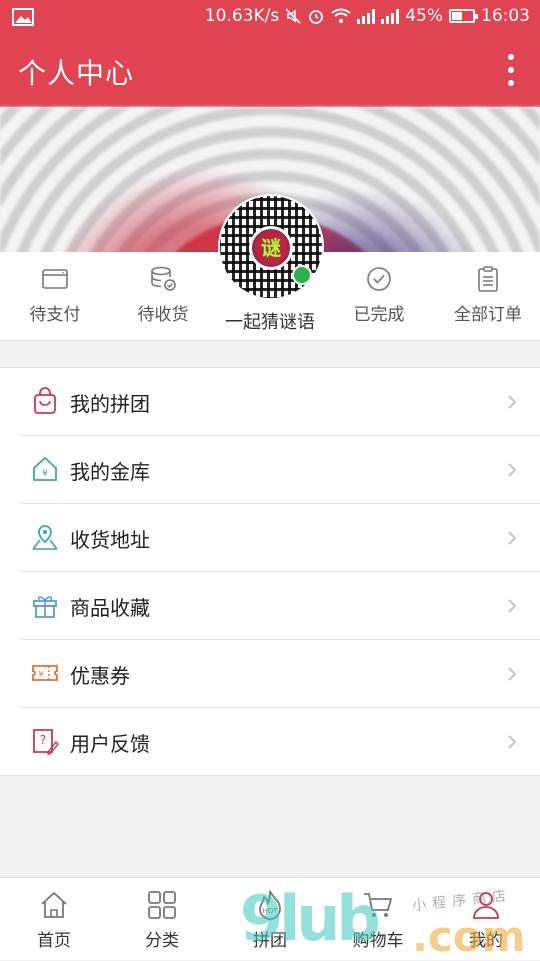  Describe the element at coordinates (280, 538) in the screenshot. I see `menu-item-address: 收货地址` at that location.